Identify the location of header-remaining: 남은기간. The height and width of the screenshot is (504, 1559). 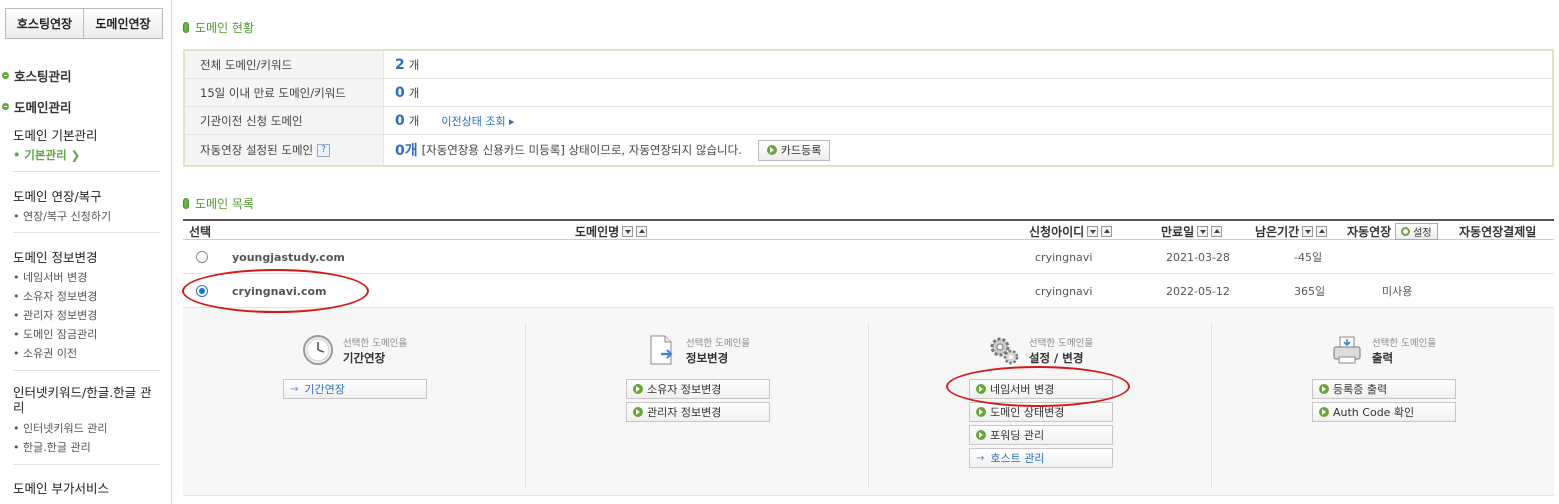
(1291, 231).